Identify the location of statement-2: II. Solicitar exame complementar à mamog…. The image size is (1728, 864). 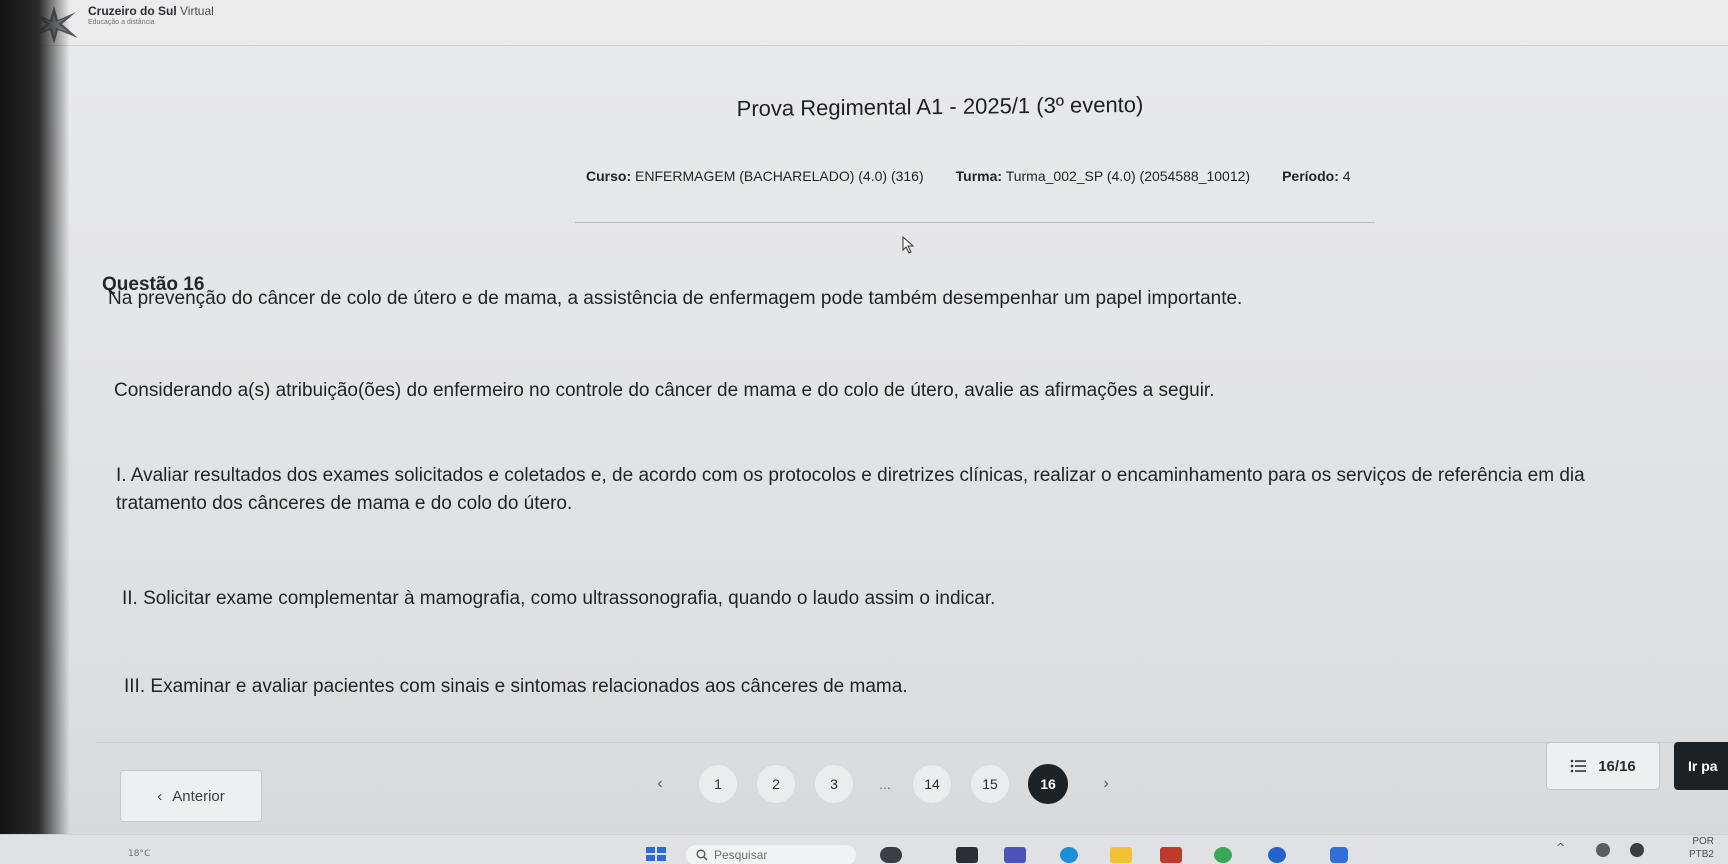
(559, 598).